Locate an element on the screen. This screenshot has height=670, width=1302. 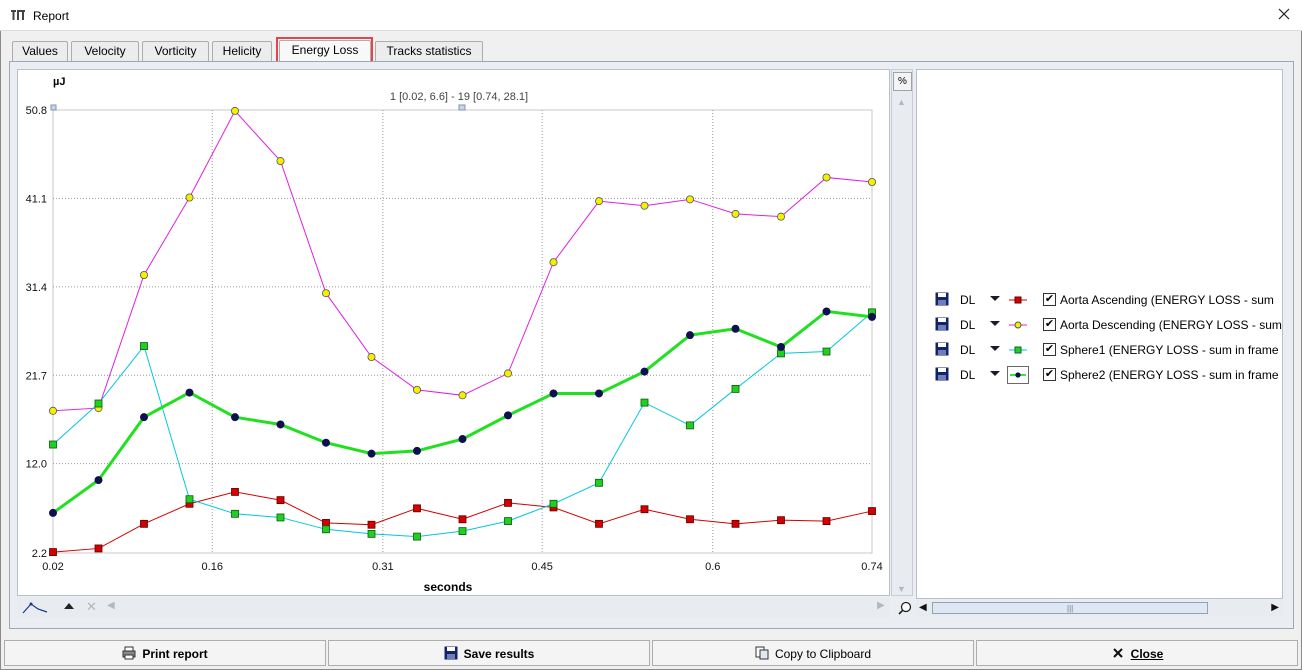
y-tick-label: 31.4 is located at coordinates (36, 288).